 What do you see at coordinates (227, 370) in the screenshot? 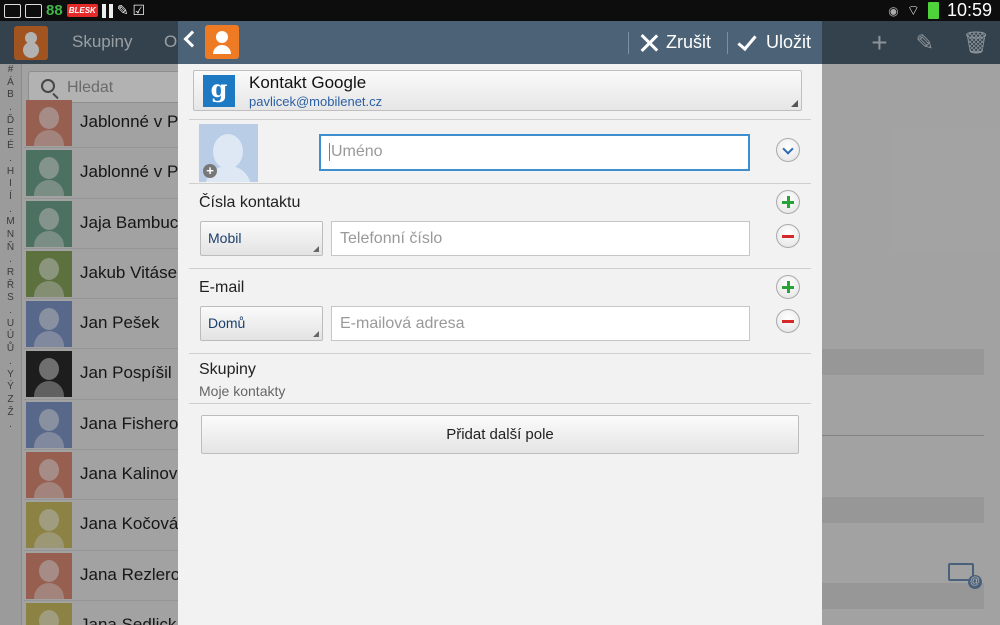
I see `groups-section-label: Skupiny` at bounding box center [227, 370].